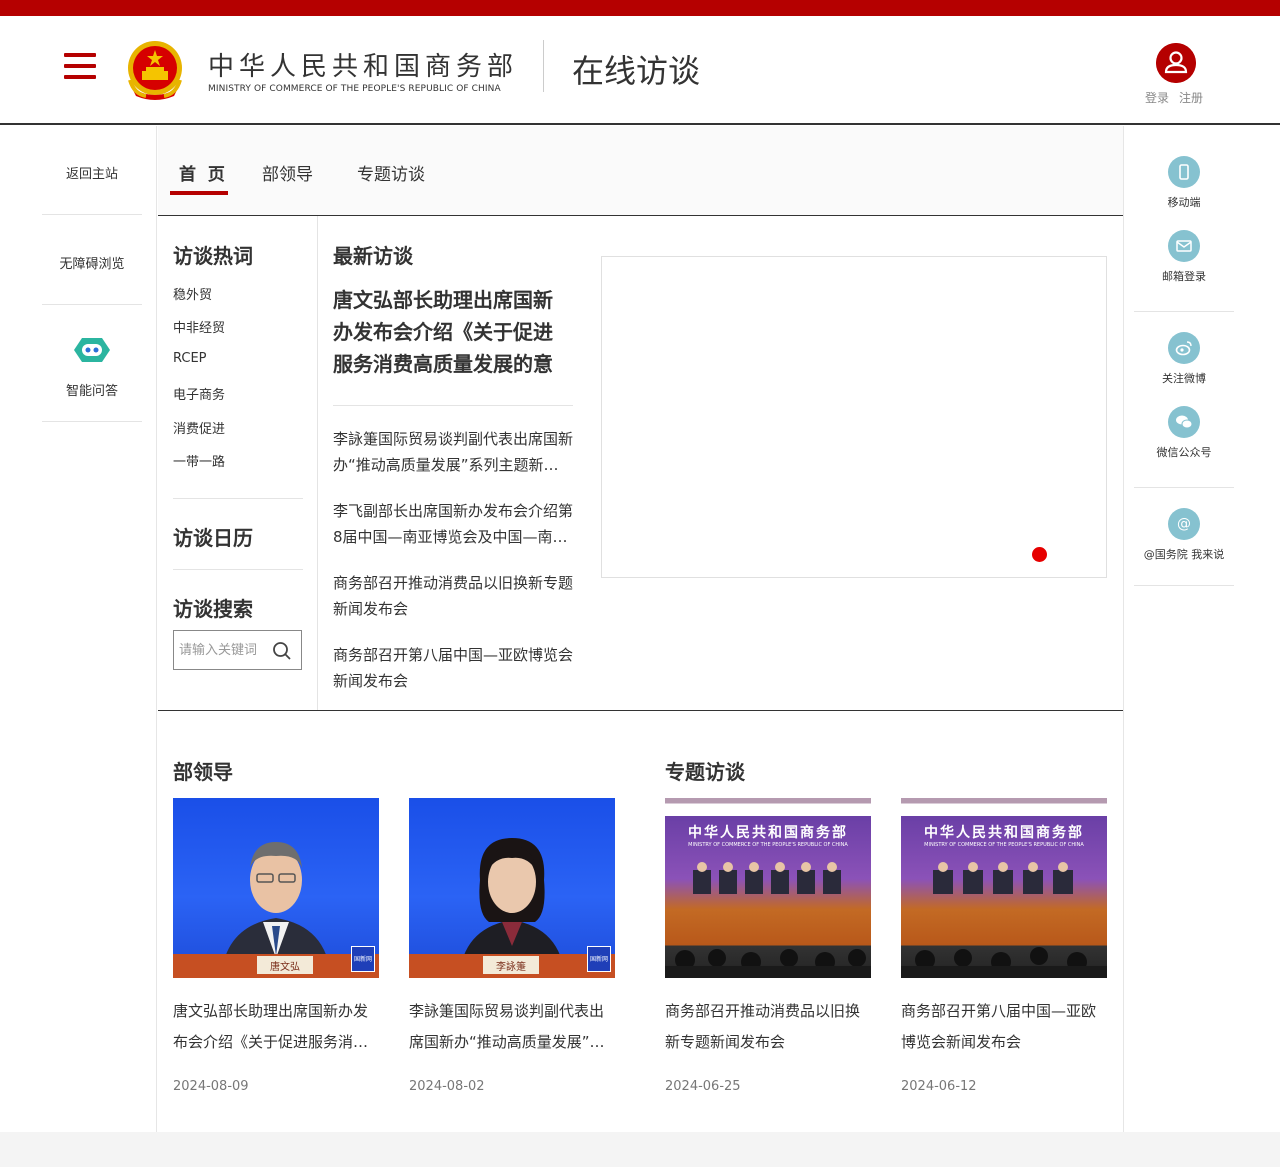 This screenshot has height=1167, width=1280. Describe the element at coordinates (705, 772) in the screenshot. I see `topics-section-title: 专题访谈` at that location.